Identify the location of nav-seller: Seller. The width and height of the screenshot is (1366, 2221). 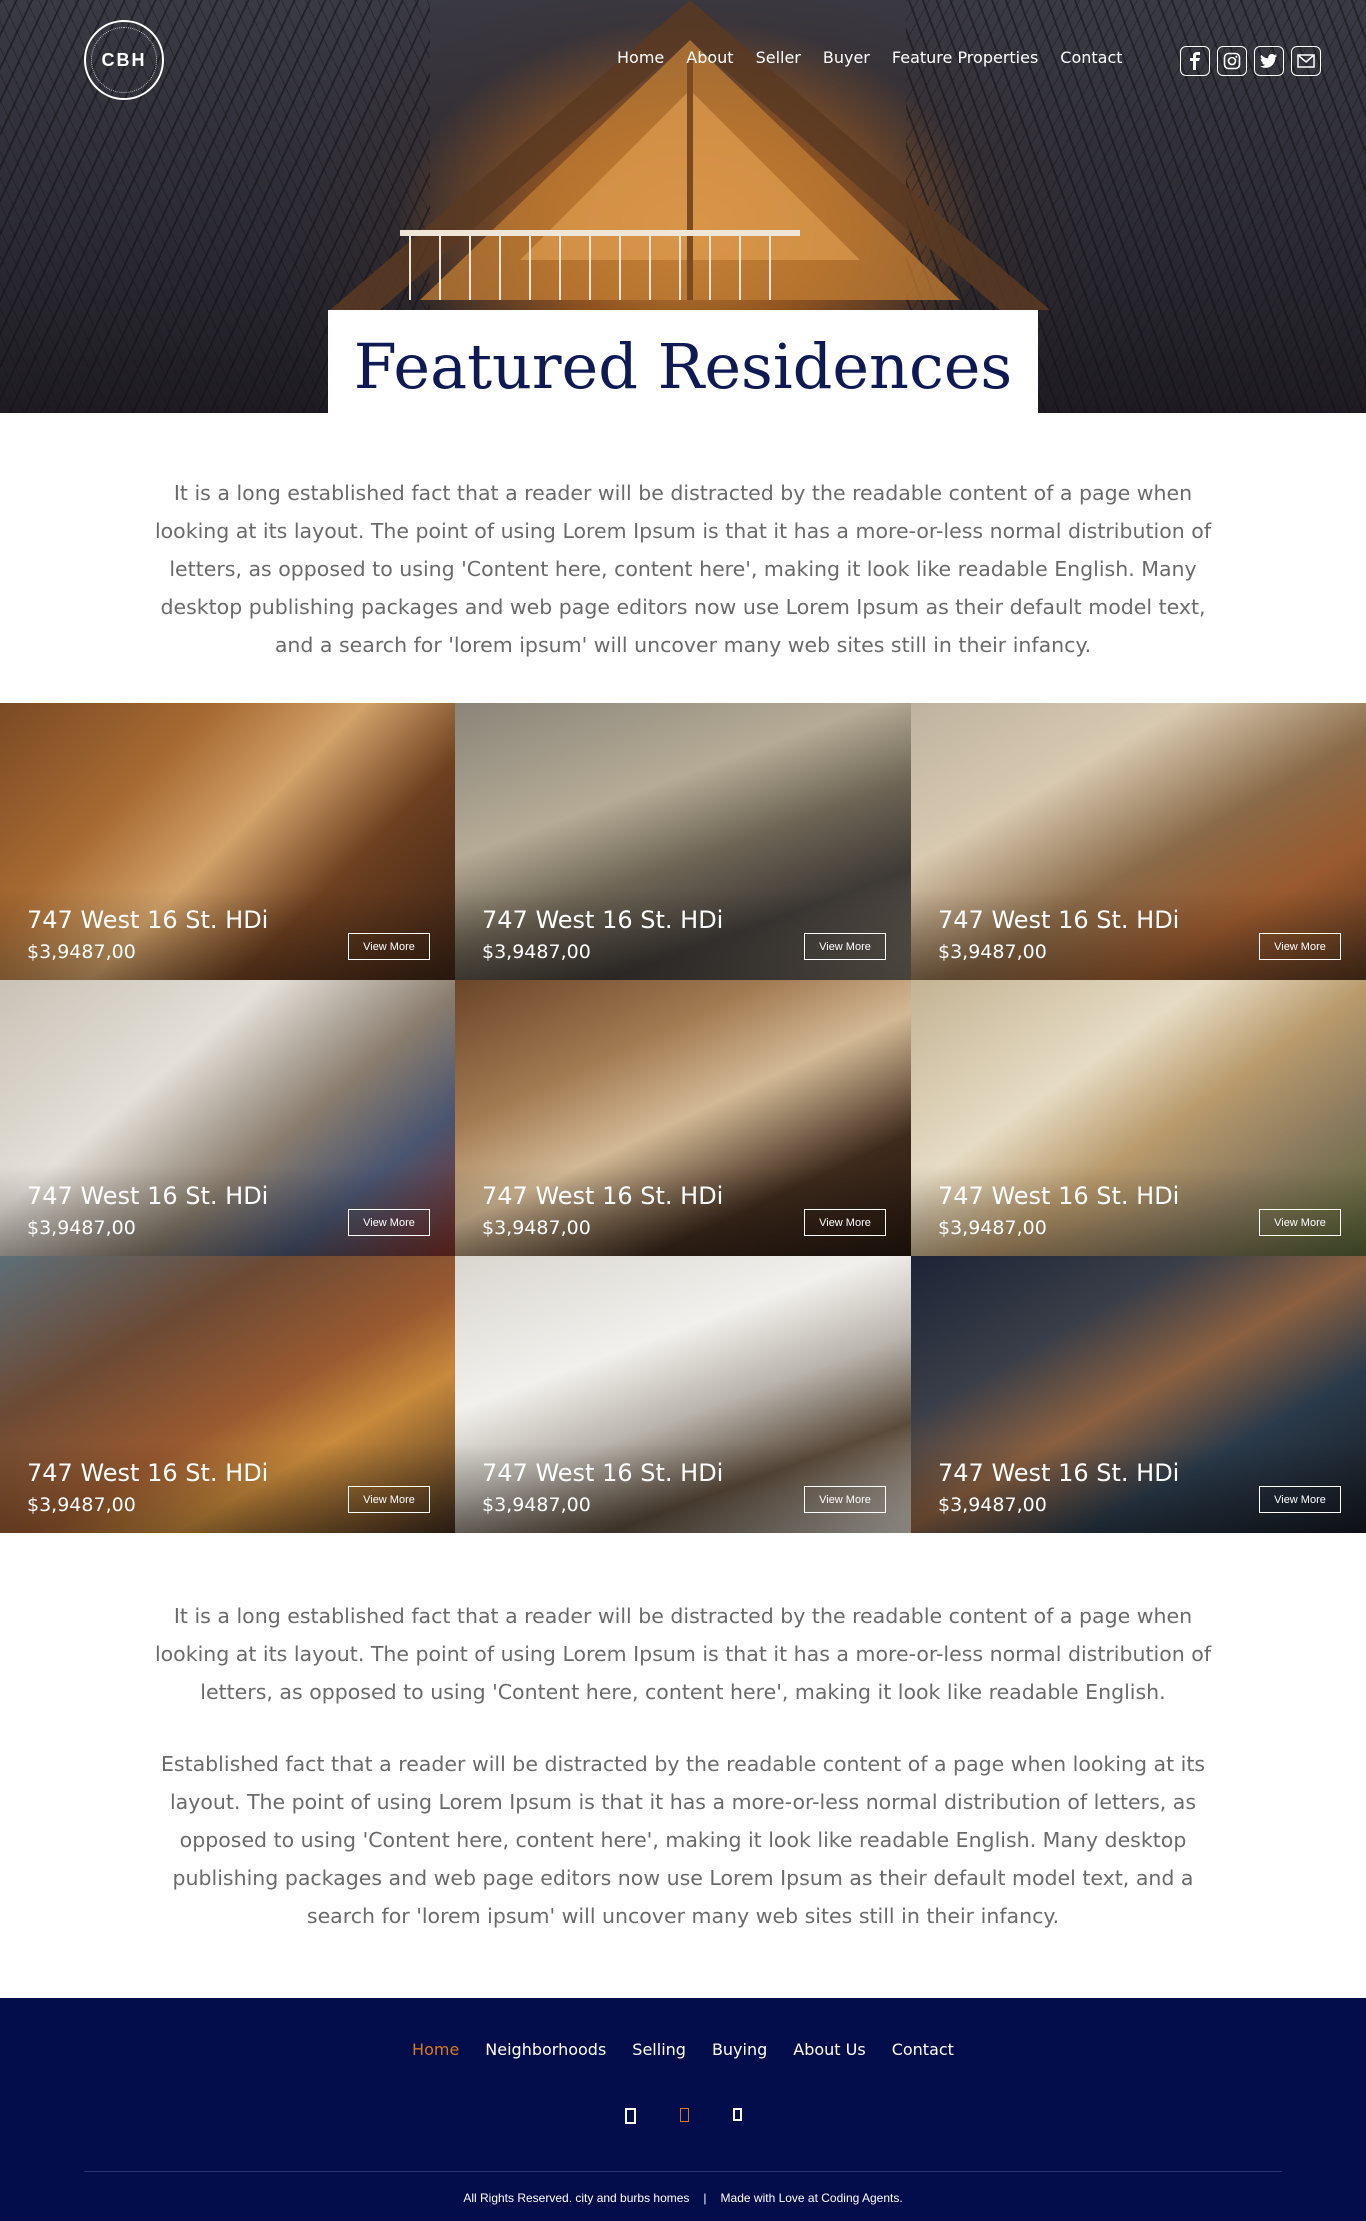
(778, 57).